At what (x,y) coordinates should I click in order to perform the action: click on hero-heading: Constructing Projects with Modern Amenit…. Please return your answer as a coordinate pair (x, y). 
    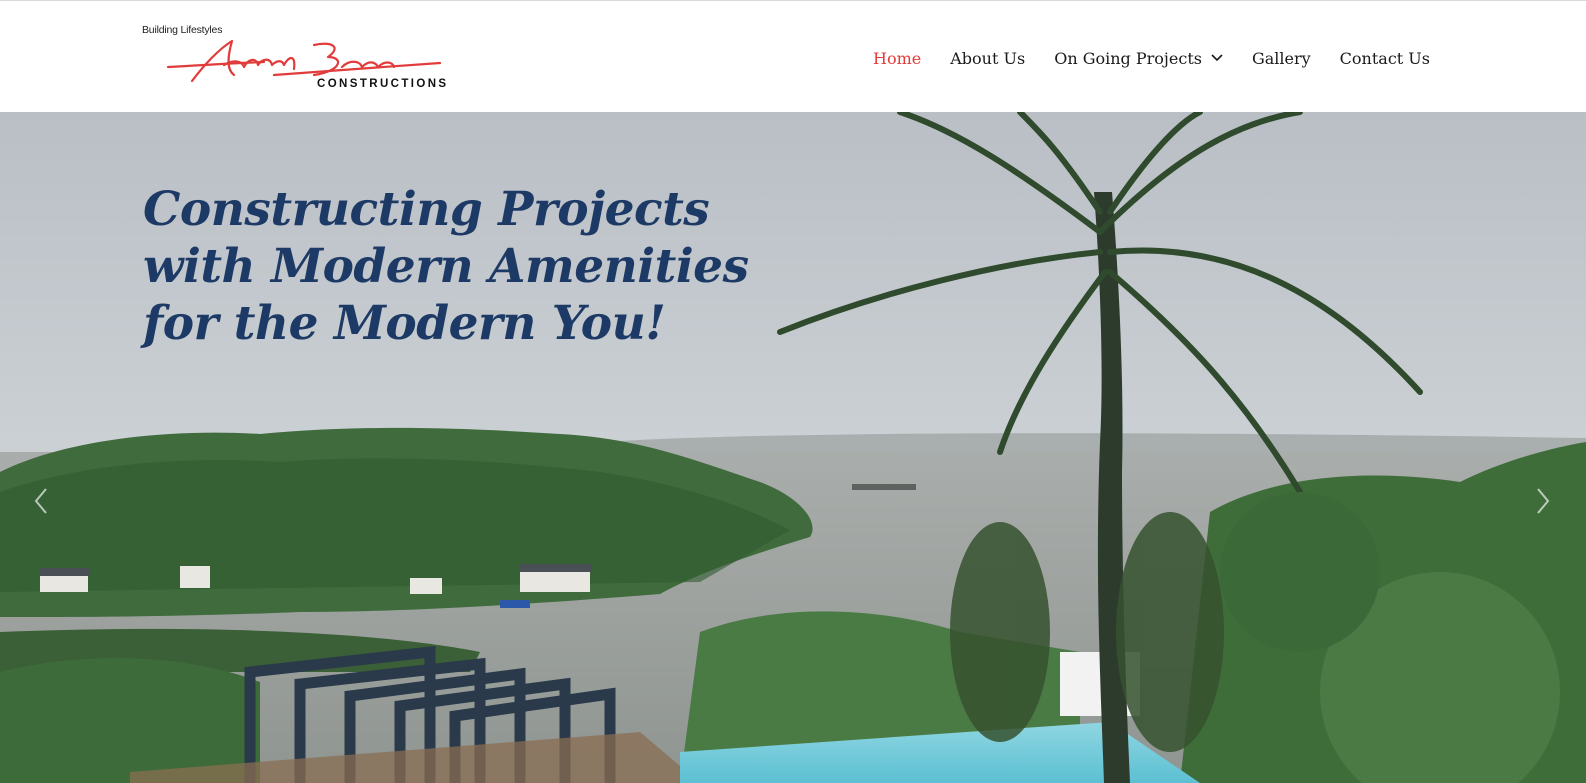
    Looking at the image, I should click on (446, 266).